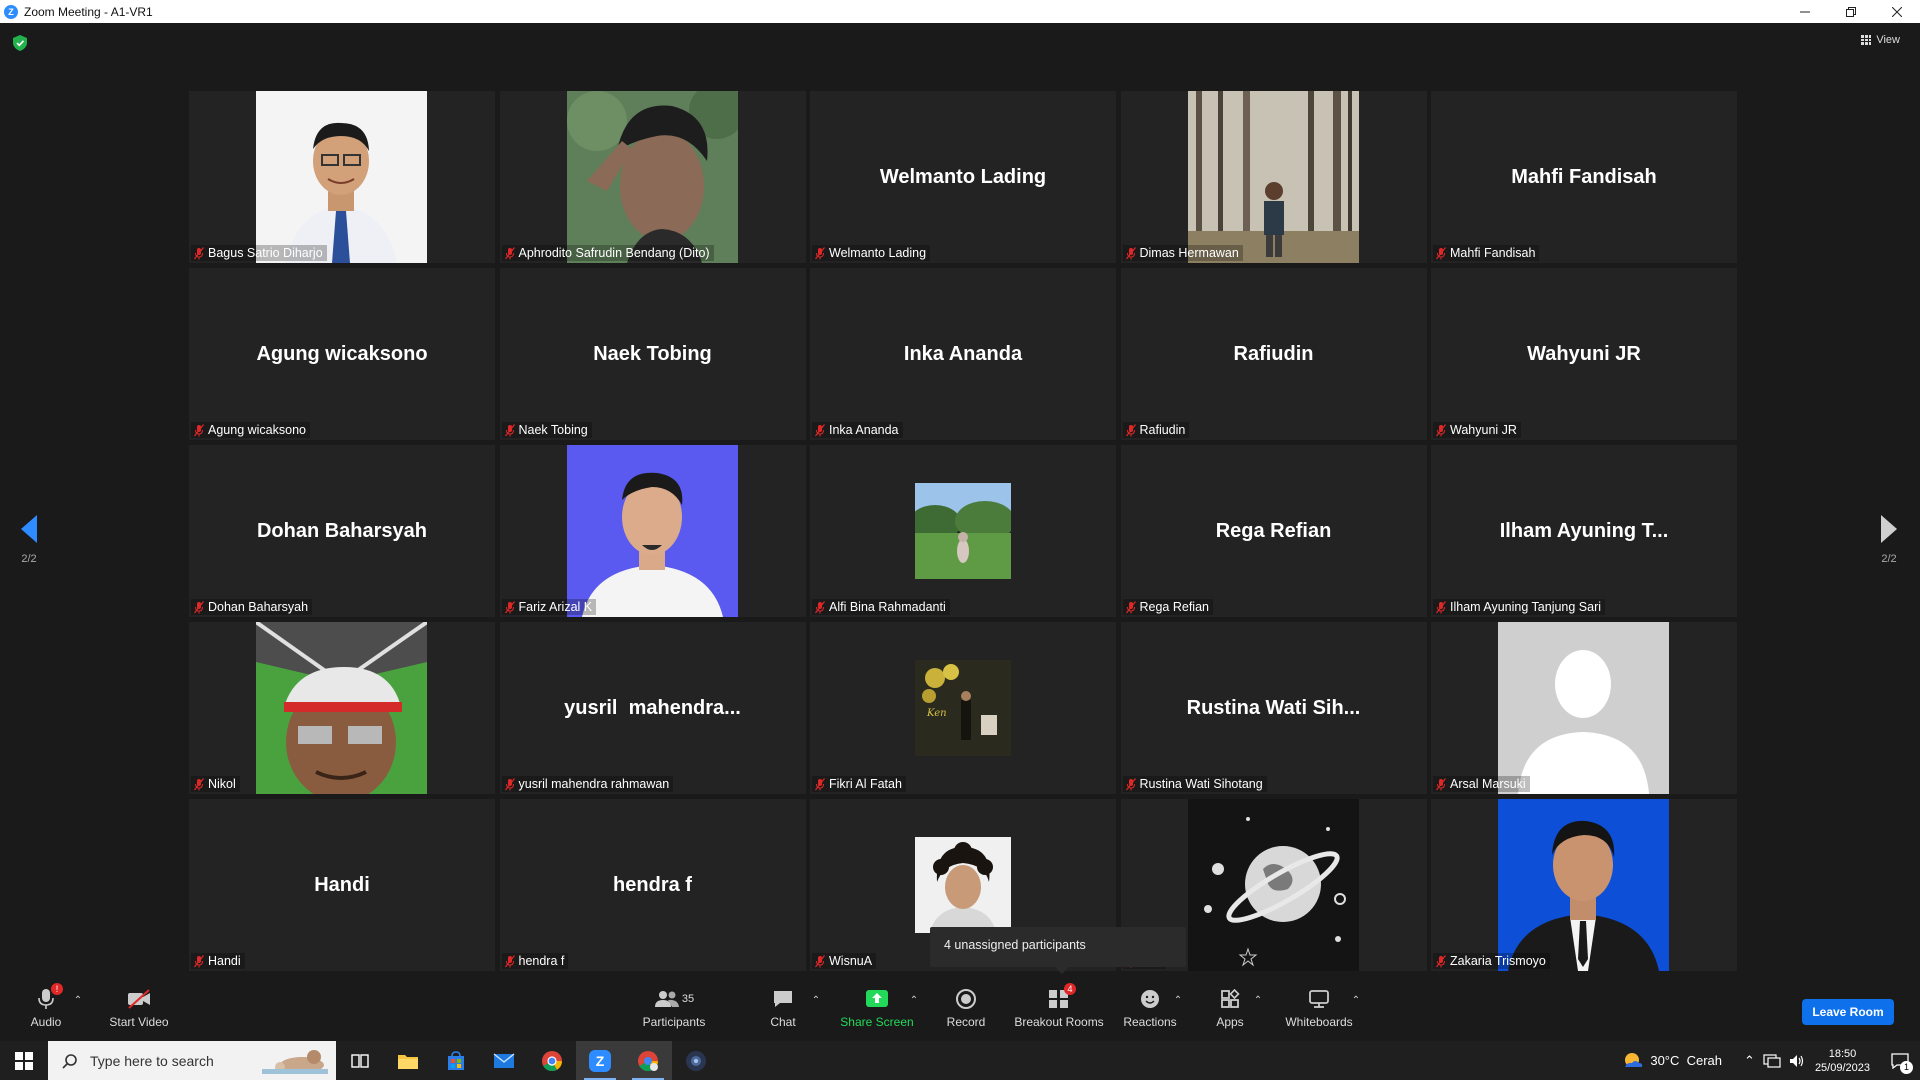  Describe the element at coordinates (648, 1060) in the screenshot. I see `chrome-profile-button` at that location.